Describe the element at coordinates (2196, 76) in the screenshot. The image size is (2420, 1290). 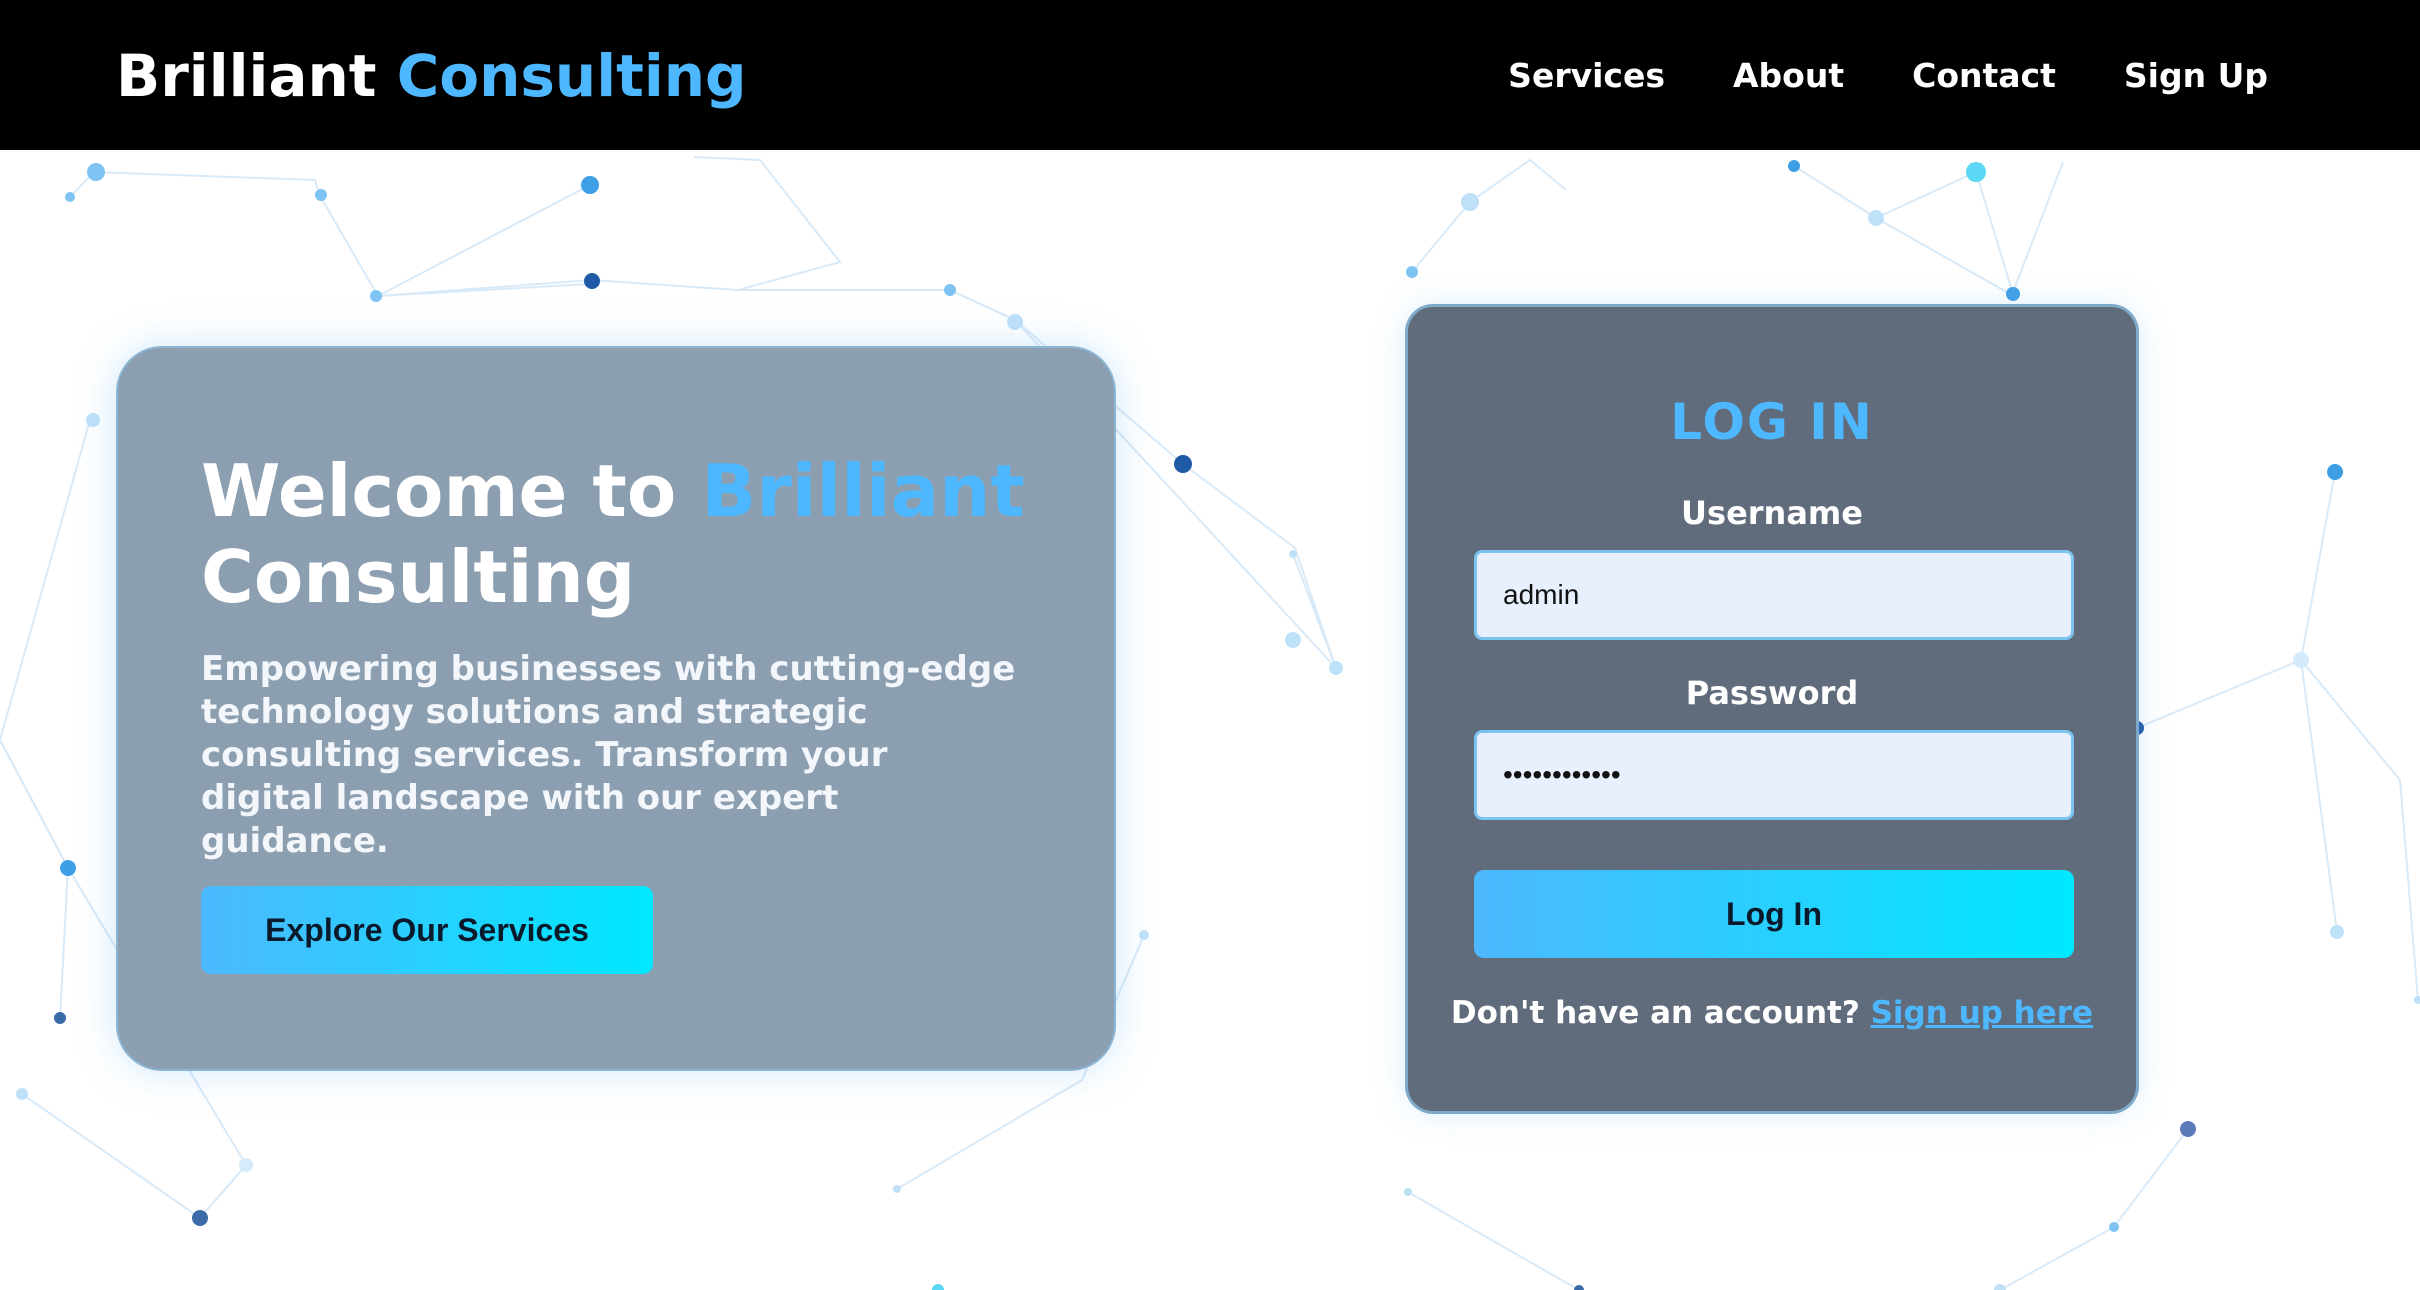
I see `nav-link-sign-up: Sign Up` at that location.